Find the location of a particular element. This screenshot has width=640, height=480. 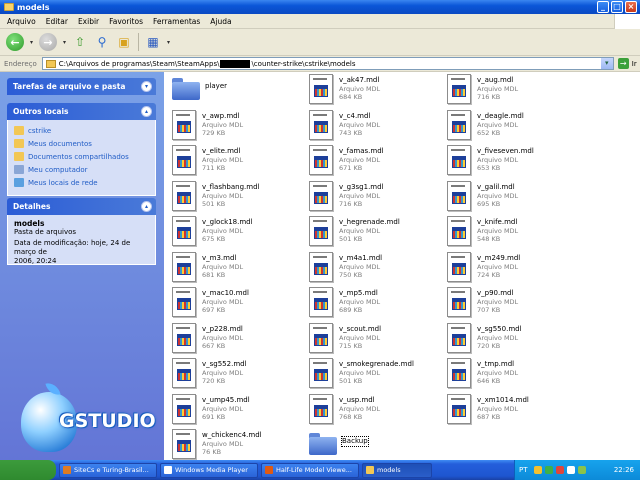

file-meta: v_m249.mdl Arquivo MDL 724 KB is located at coordinates (498, 265).